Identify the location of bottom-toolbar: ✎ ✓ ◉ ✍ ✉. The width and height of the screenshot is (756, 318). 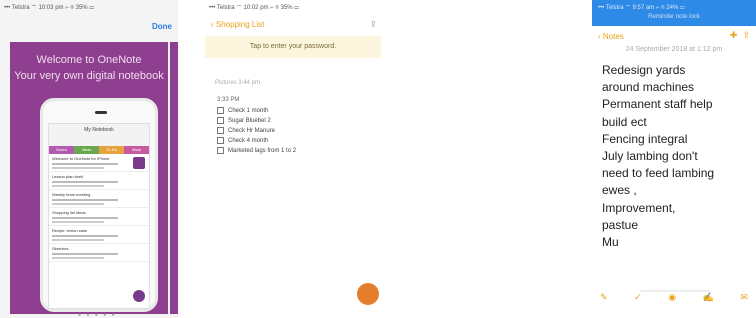
(674, 297).